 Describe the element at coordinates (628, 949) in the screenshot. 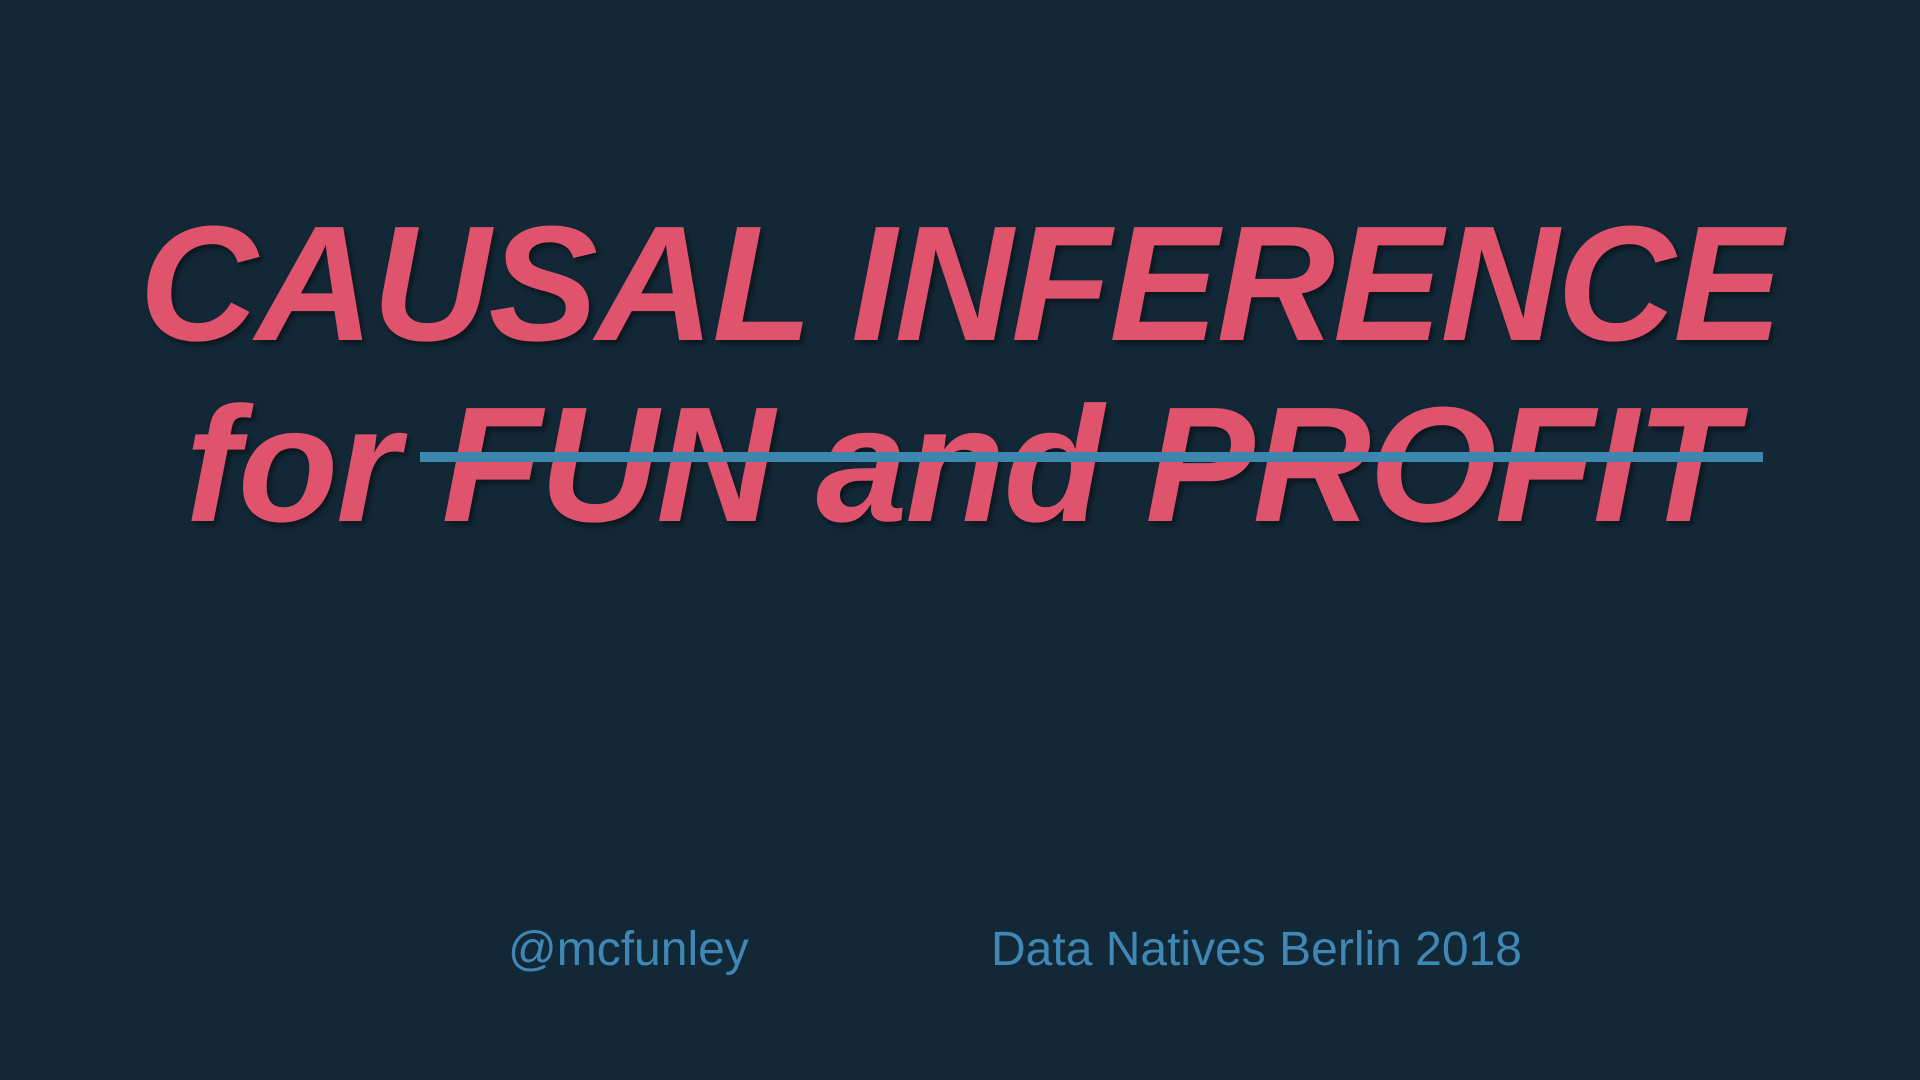

I see `author-handle: @mcfunley` at that location.